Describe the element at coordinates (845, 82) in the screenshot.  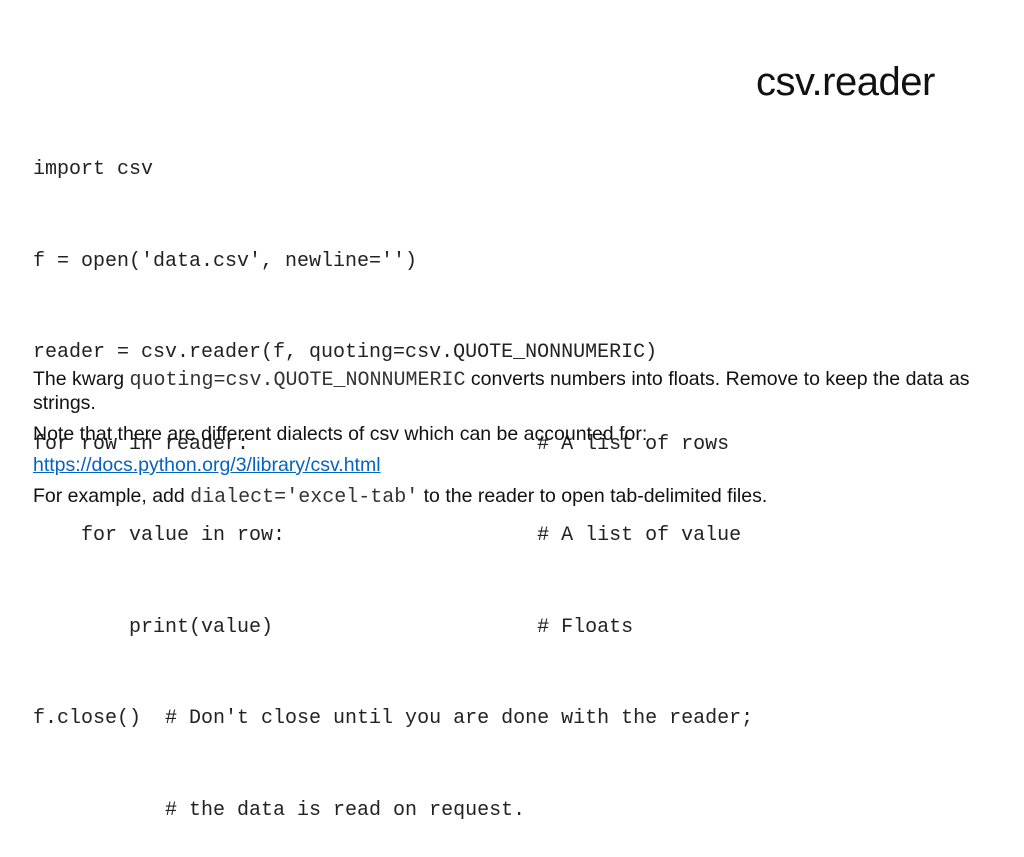
I see `slide-title: csv.reader` at that location.